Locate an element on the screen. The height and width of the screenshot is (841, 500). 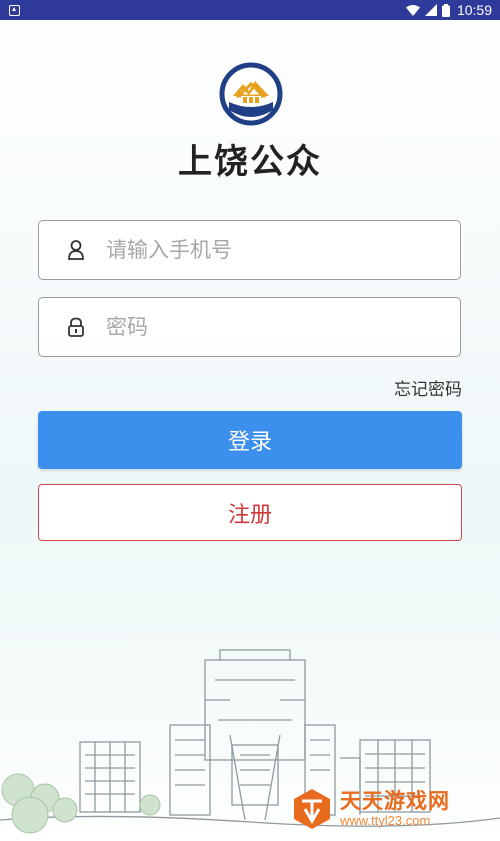
app-logo is located at coordinates (251, 94).